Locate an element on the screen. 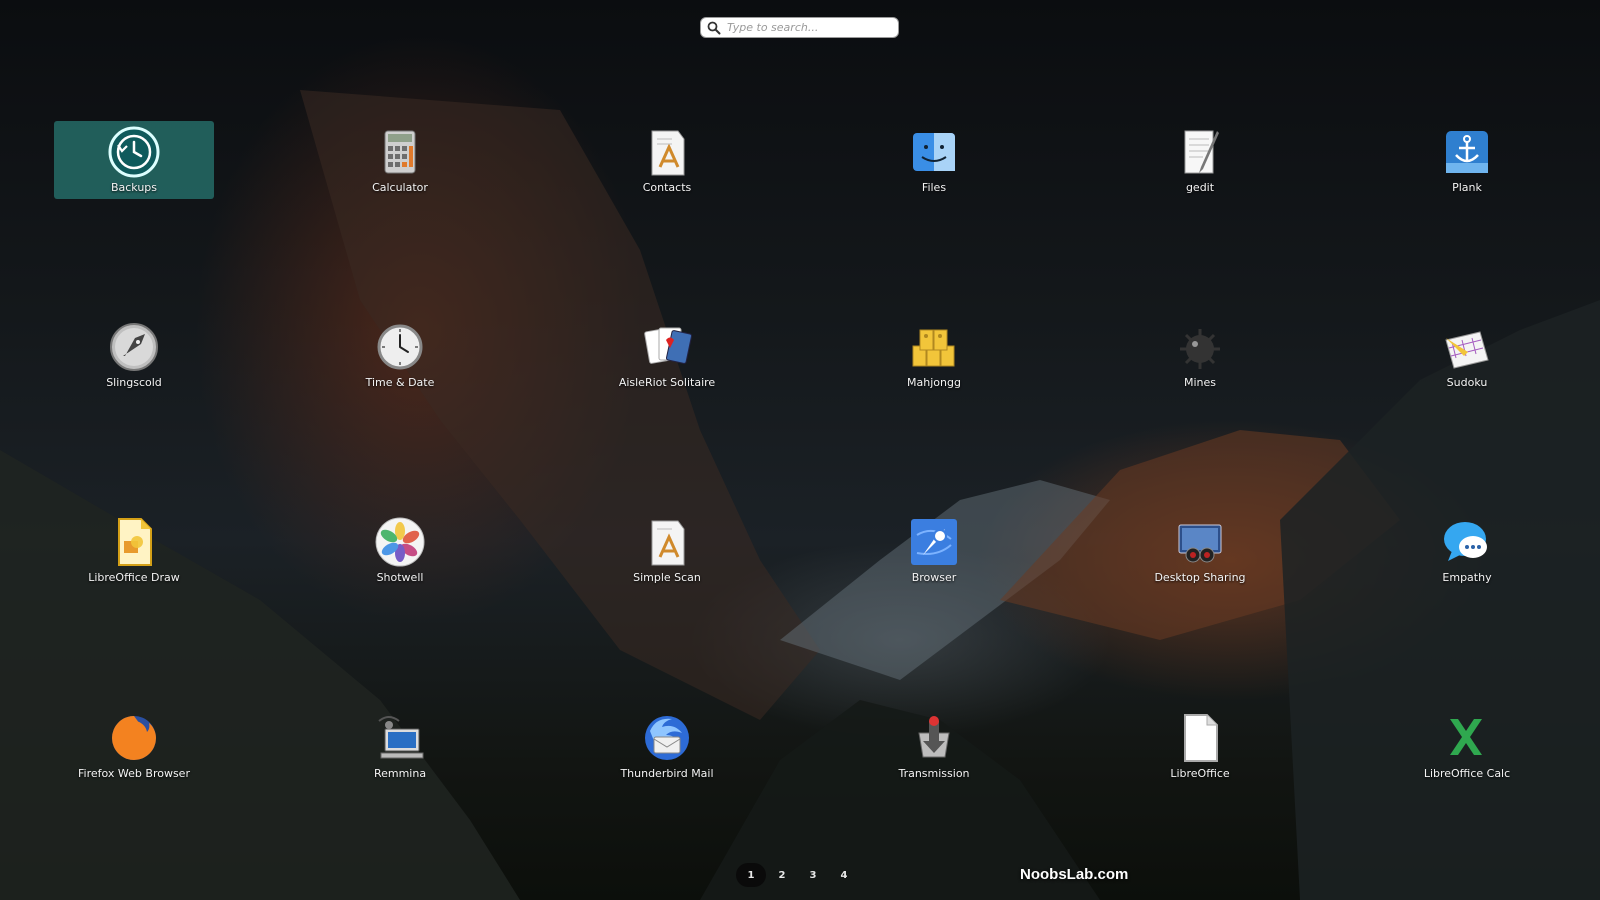 The width and height of the screenshot is (1600, 900). app-label: Backups is located at coordinates (134, 187).